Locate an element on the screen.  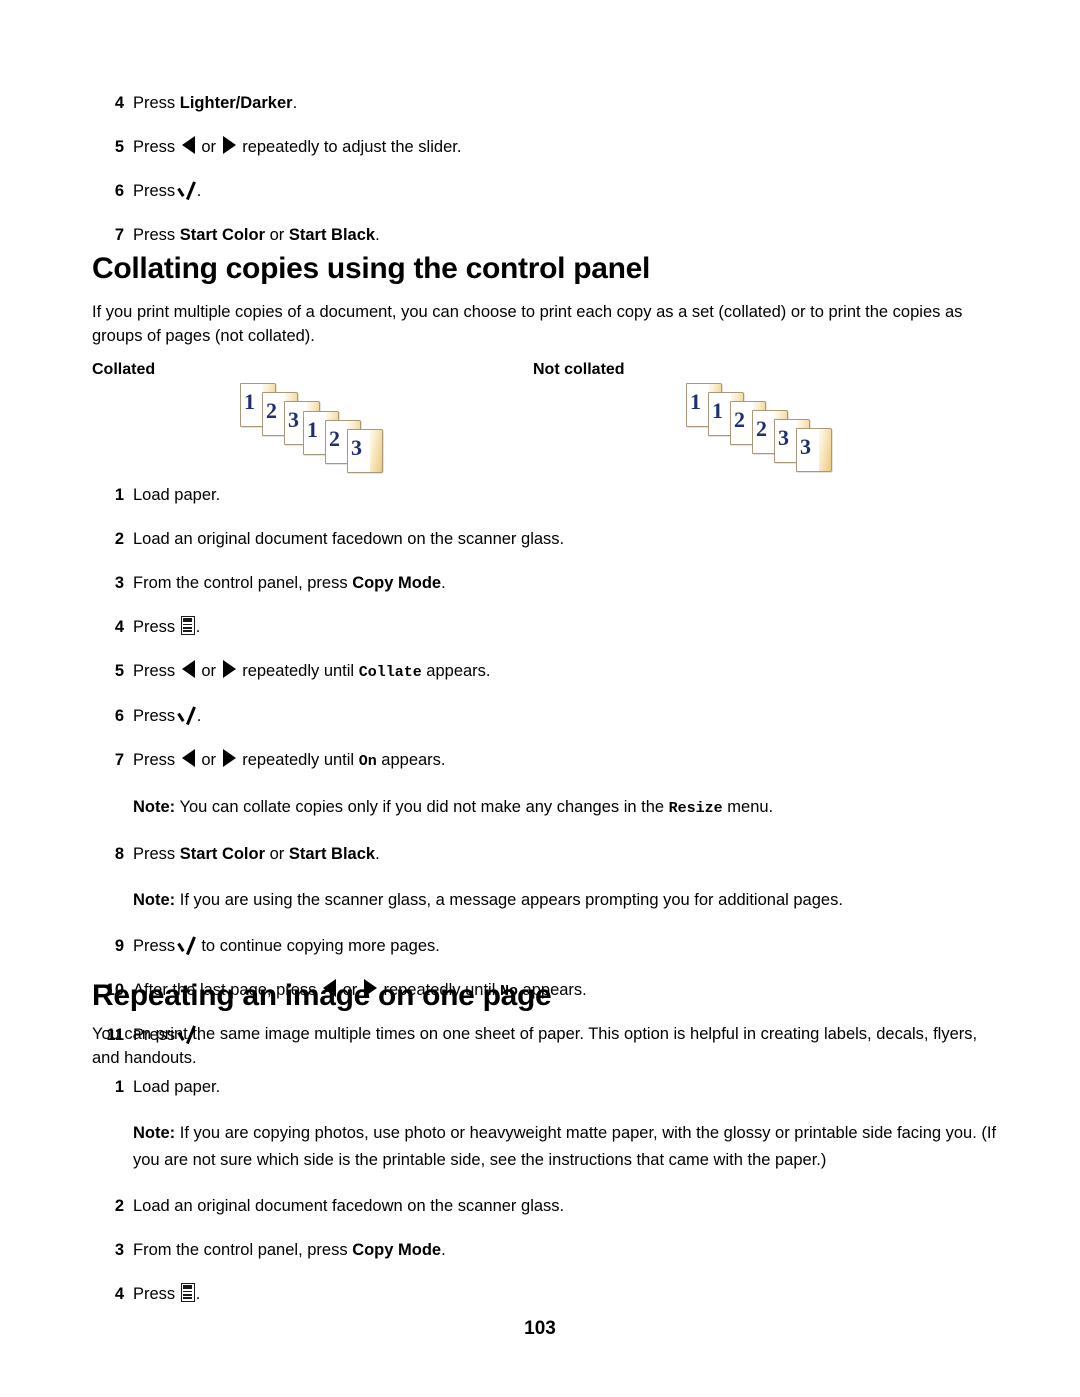
display-literal: Resize is located at coordinates (695, 808).